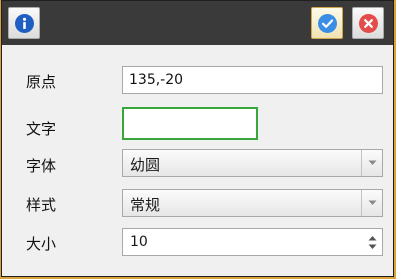 The image size is (396, 279). I want to click on text-input, so click(190, 123).